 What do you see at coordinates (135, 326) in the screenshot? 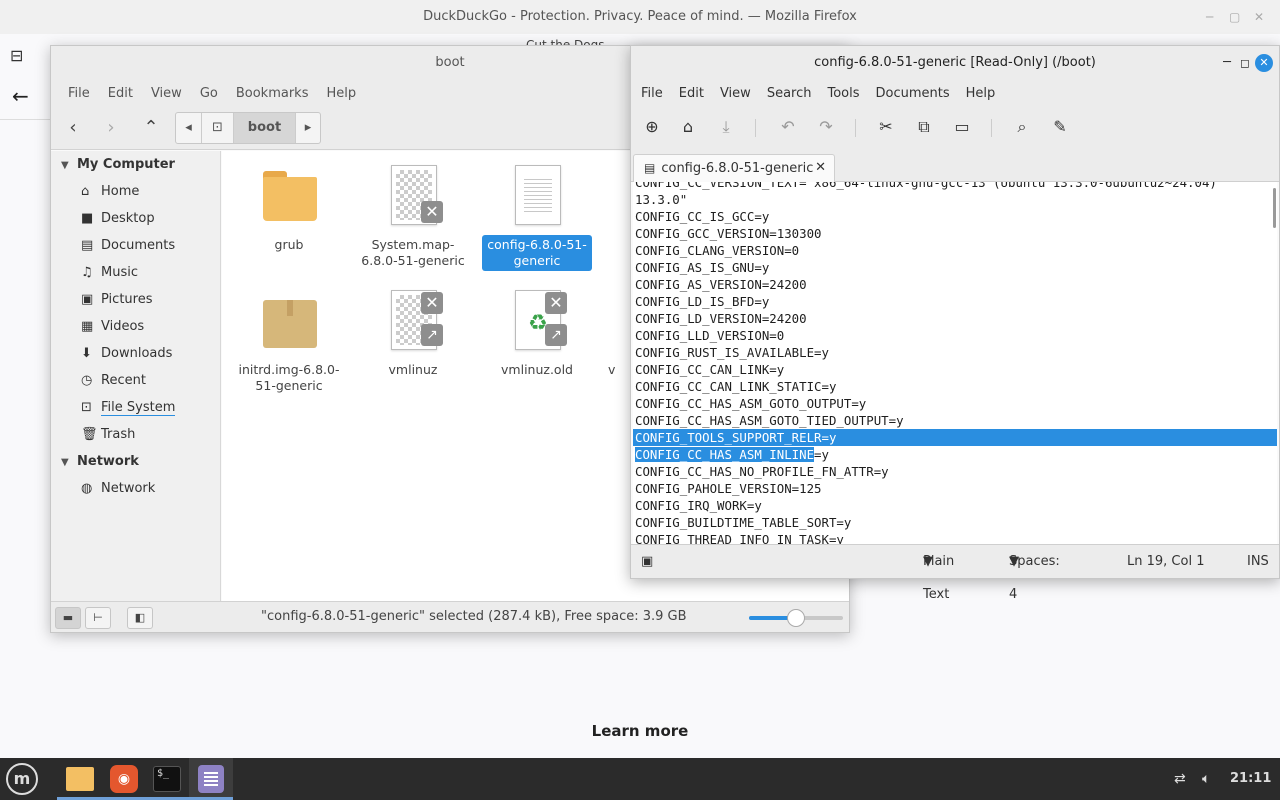
I see `sidebar-item-videos: ▦ Videos` at bounding box center [135, 326].